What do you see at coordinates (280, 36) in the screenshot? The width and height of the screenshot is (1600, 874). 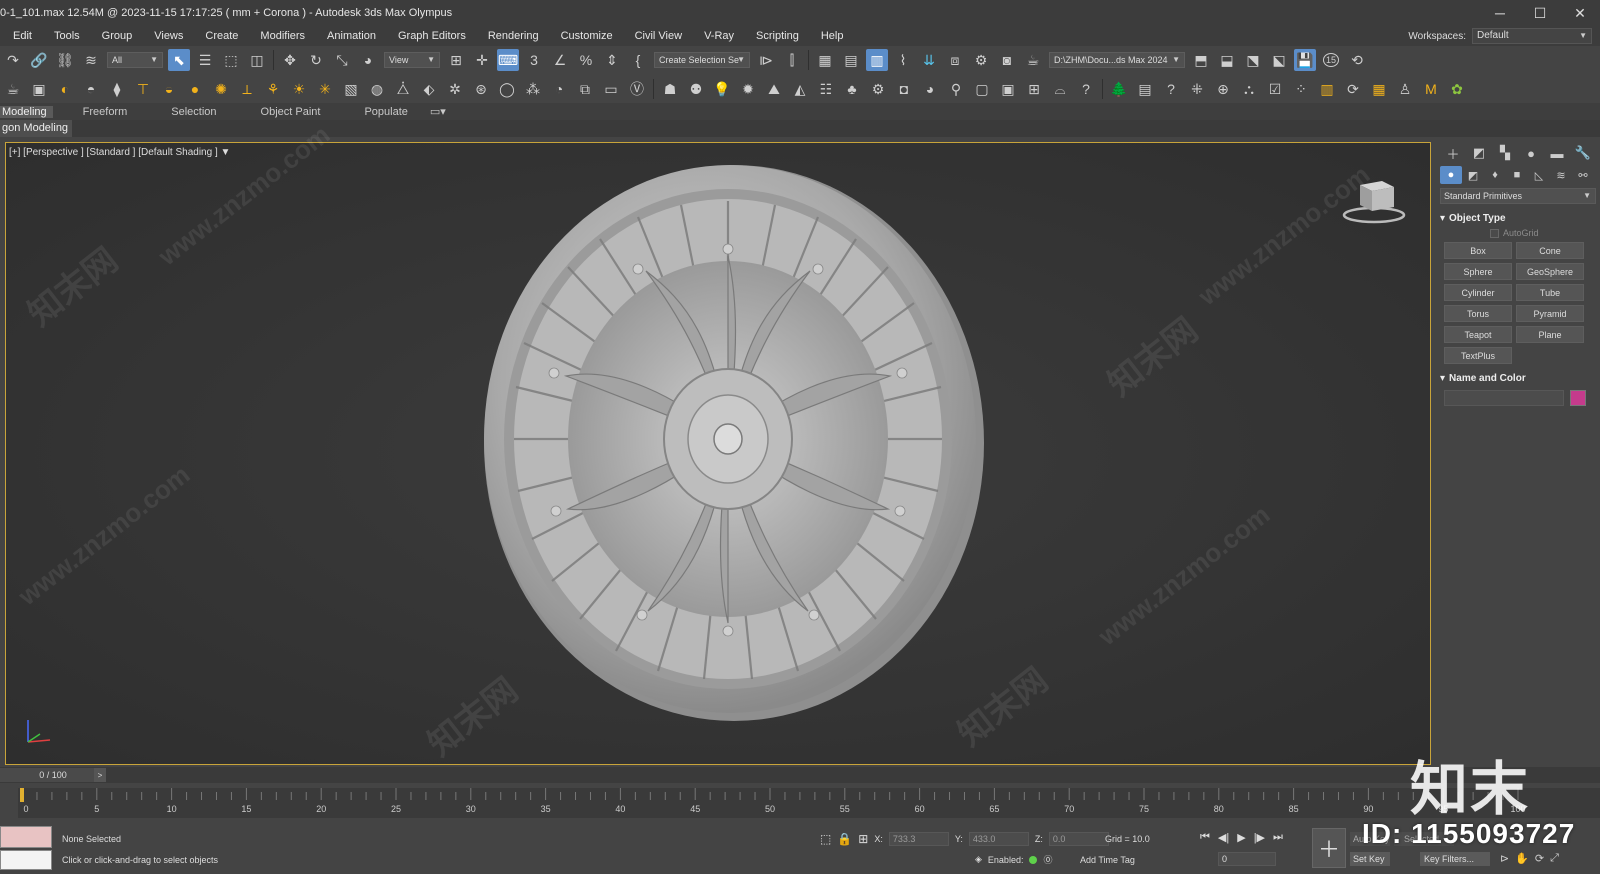 I see `menu-modifiers: Modifiers` at bounding box center [280, 36].